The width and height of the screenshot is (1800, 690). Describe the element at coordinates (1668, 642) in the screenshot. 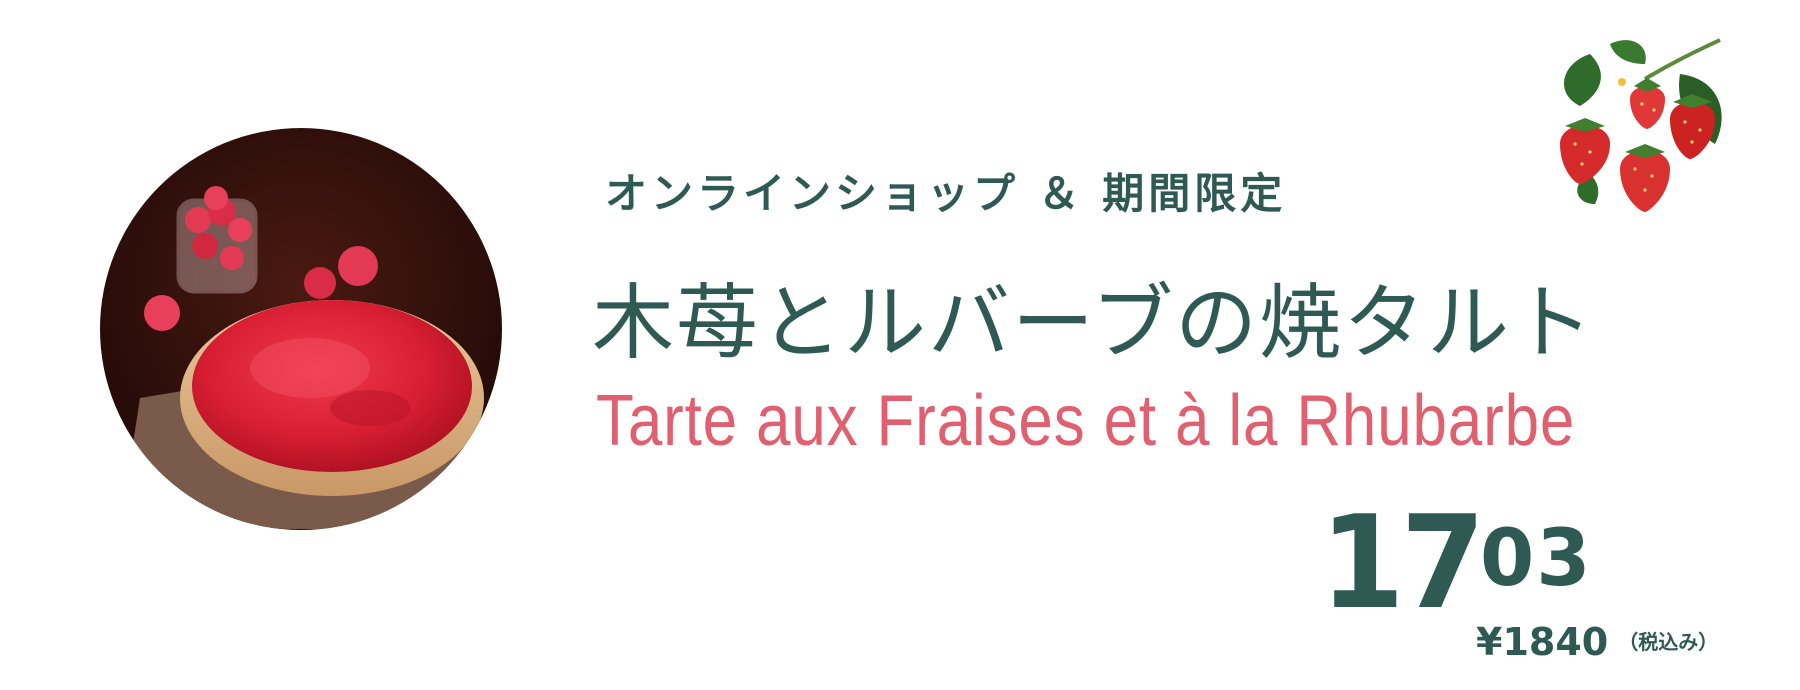

I see `tax-note: （税込み）` at that location.